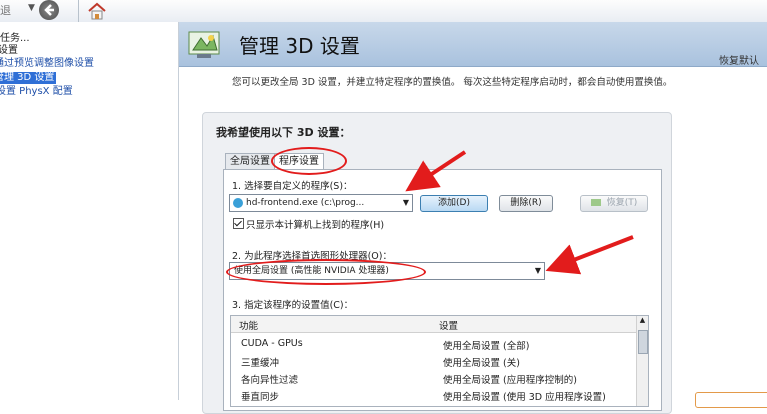 Image resolution: width=767 pixels, height=414 pixels. Describe the element at coordinates (589, 255) in the screenshot. I see `annotation-arrow-gpu` at that location.